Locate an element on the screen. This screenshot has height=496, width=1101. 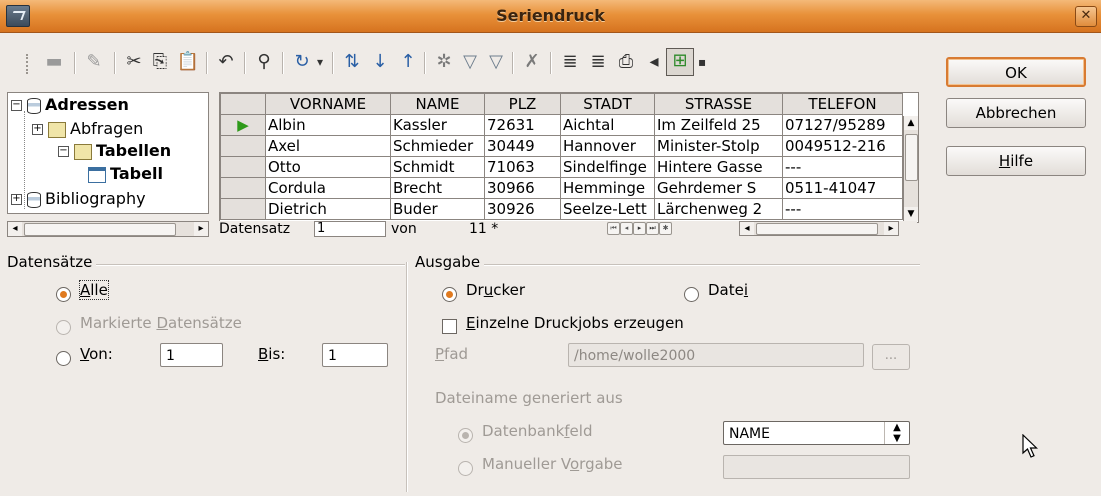
data-to-text-icon: ≣ is located at coordinates (570, 62).